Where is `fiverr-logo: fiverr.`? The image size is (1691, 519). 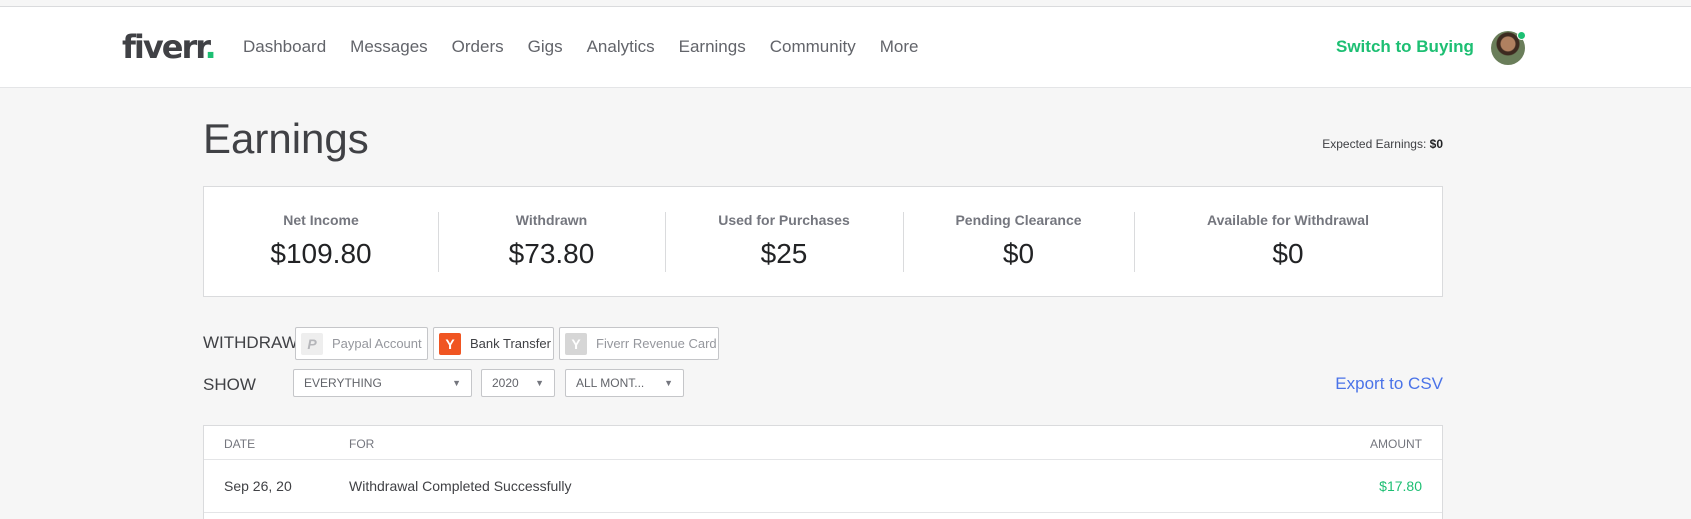 fiverr-logo: fiverr. is located at coordinates (169, 47).